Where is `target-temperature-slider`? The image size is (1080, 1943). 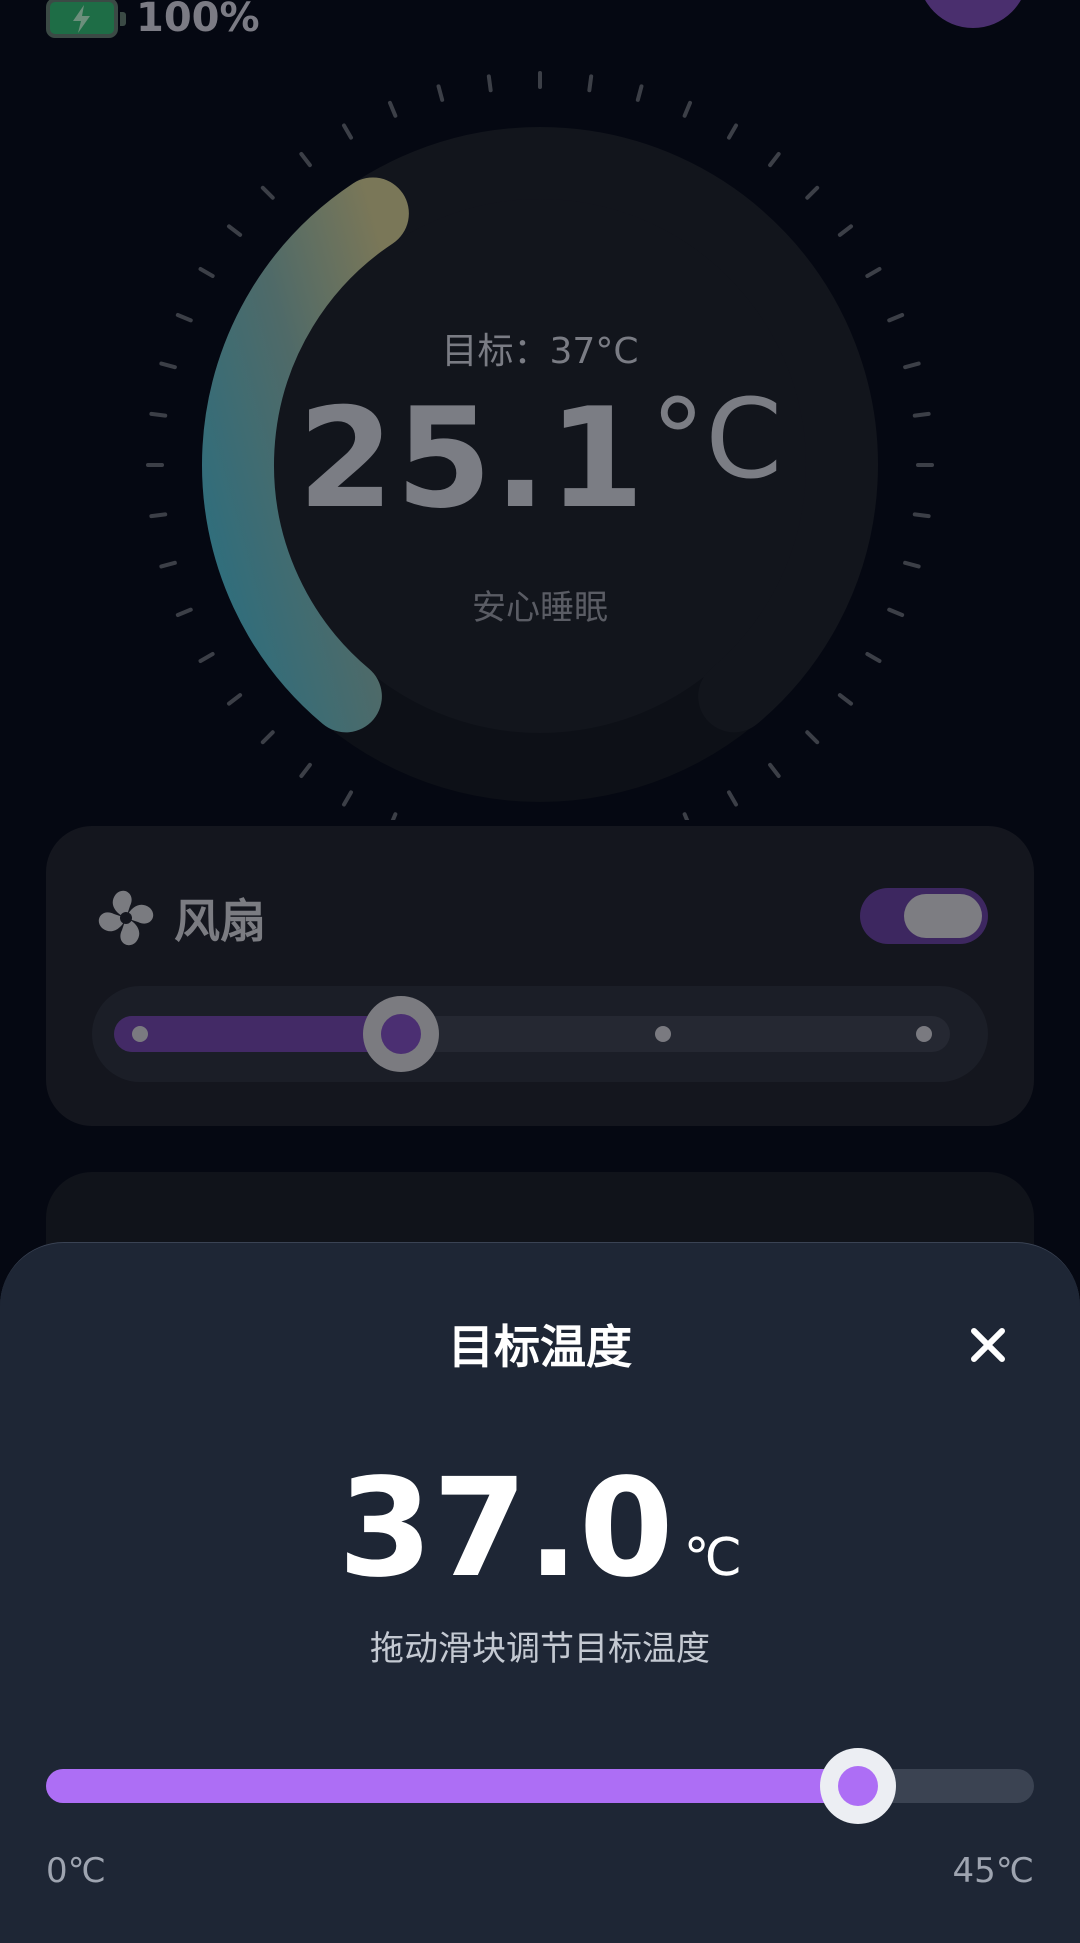
target-temperature-slider is located at coordinates (540, 1786).